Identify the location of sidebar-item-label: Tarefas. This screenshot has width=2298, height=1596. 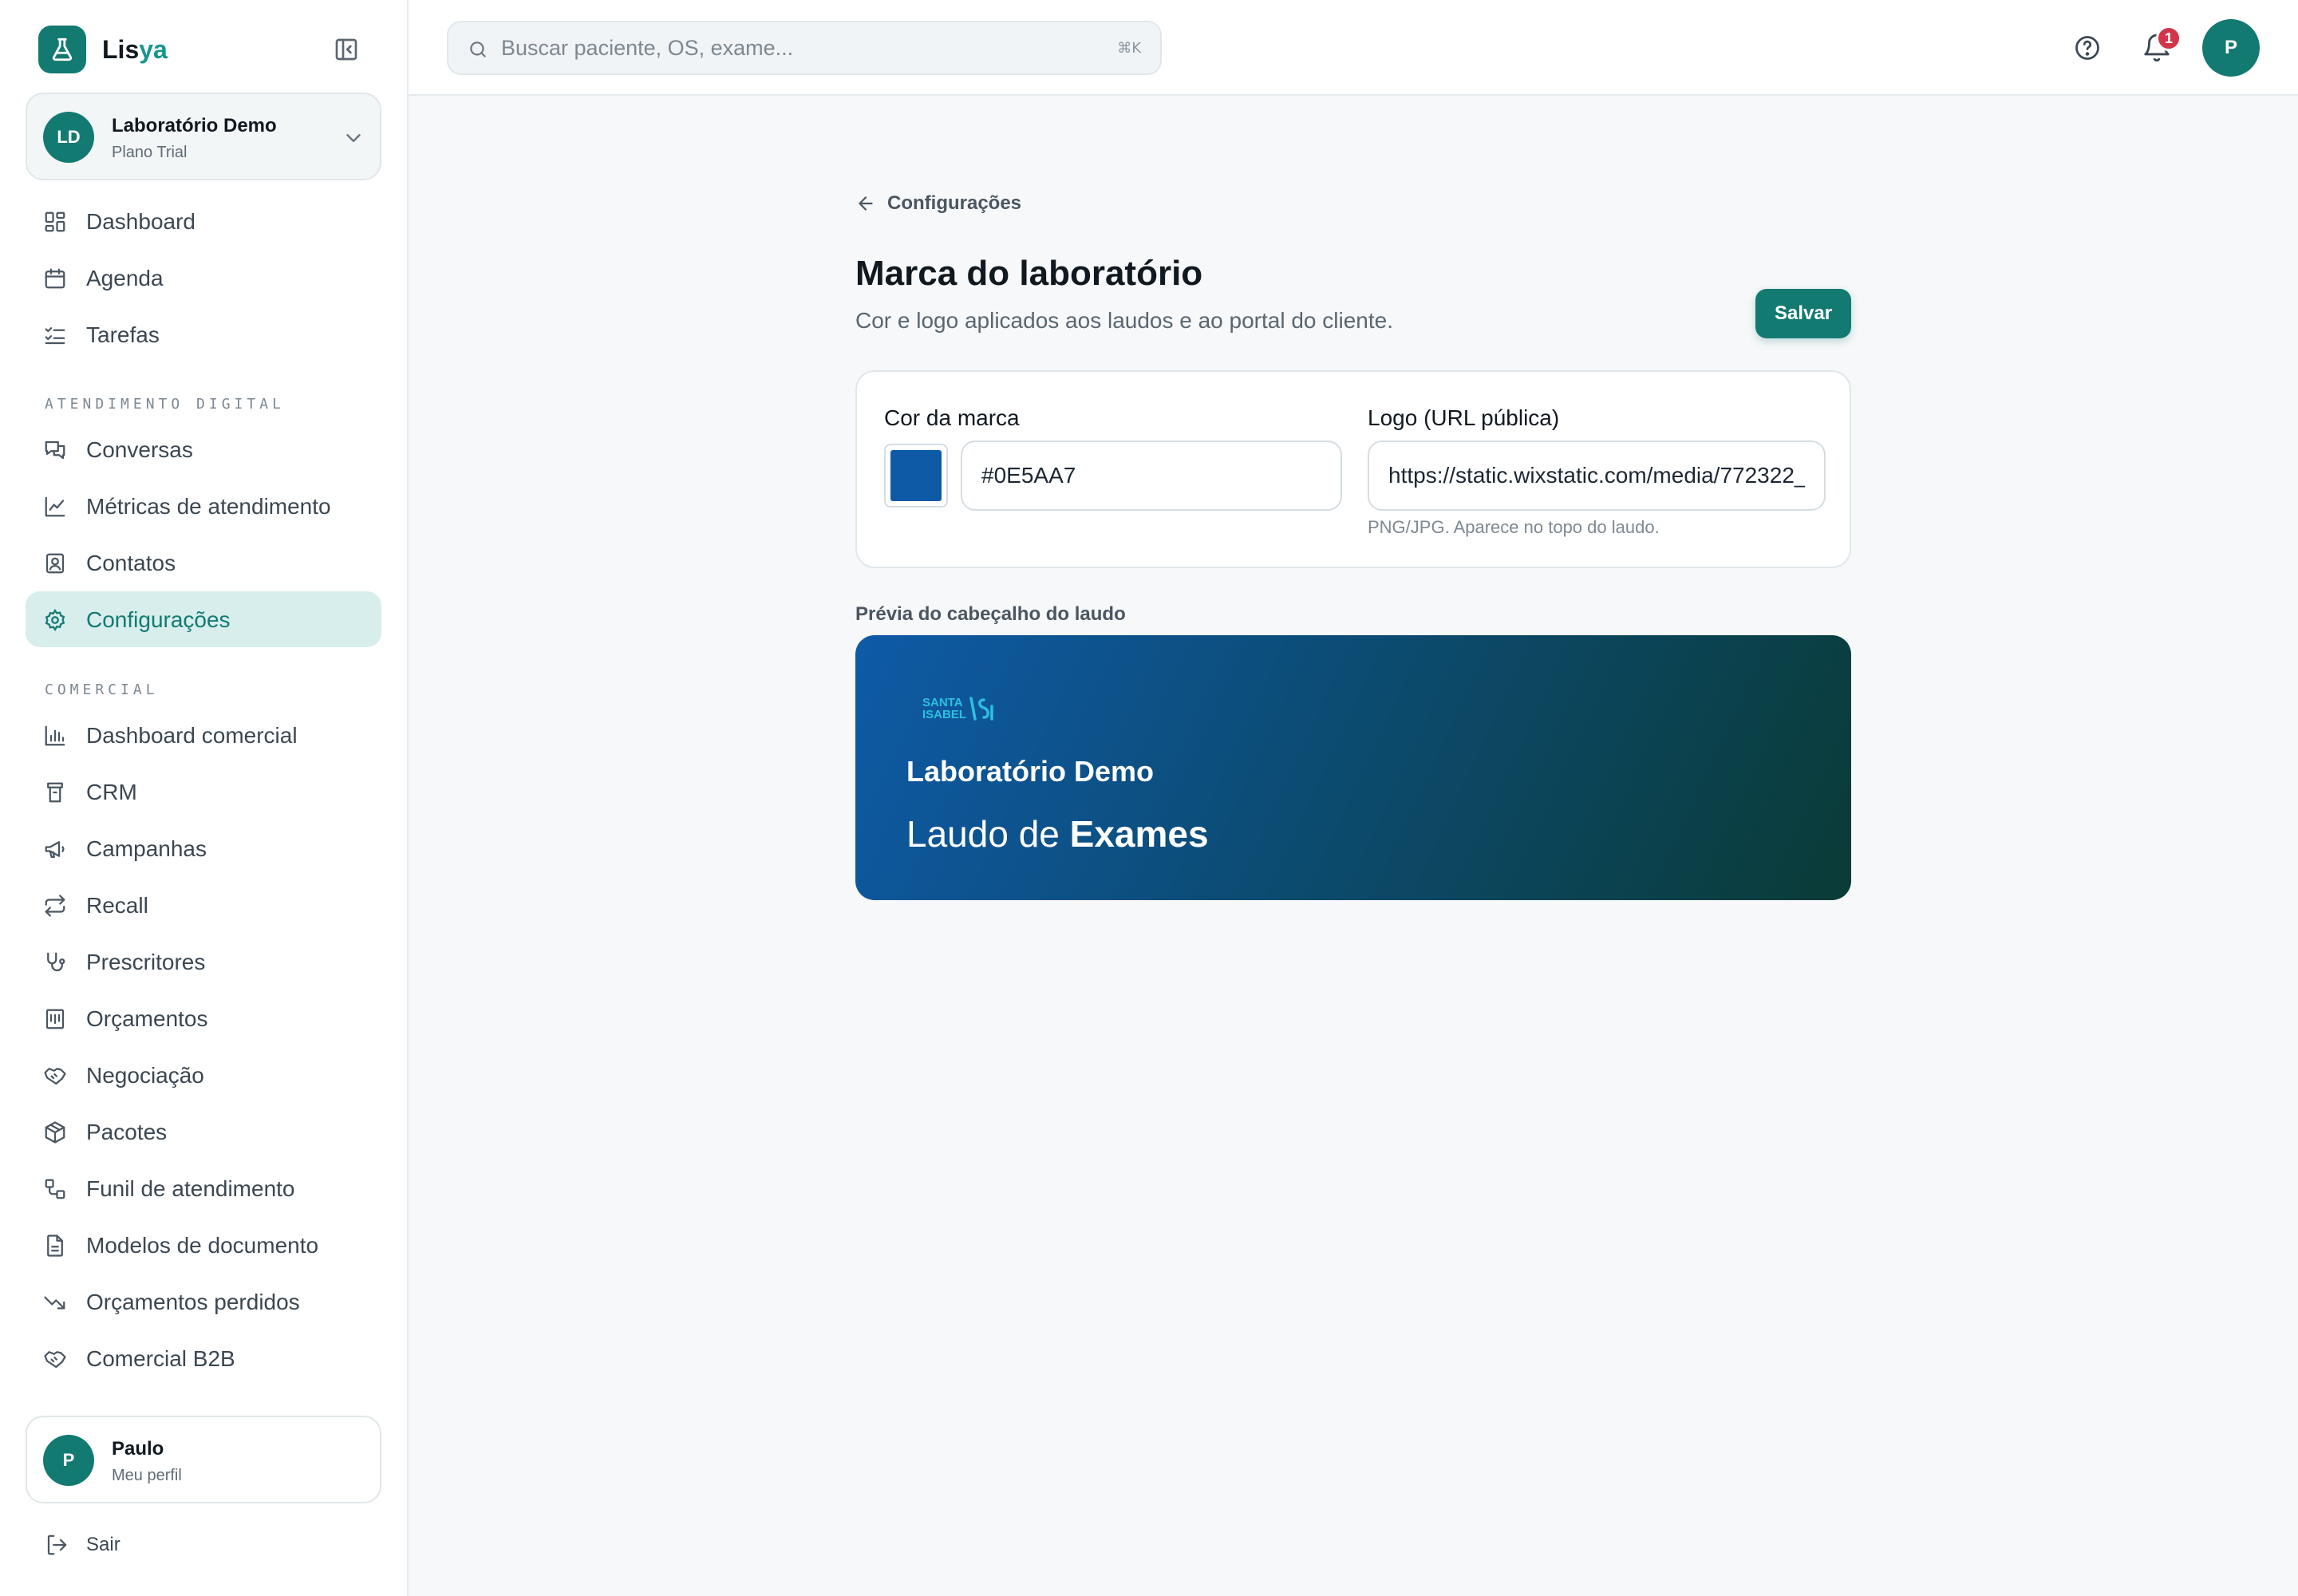
(123, 334).